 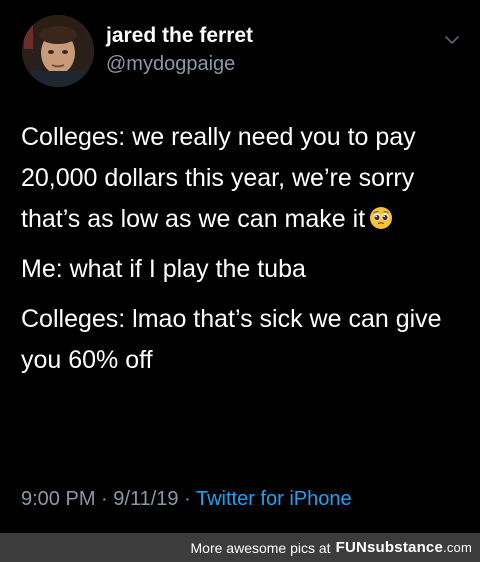 What do you see at coordinates (274, 499) in the screenshot?
I see `tweet-source-link: Twitter for iPhone` at bounding box center [274, 499].